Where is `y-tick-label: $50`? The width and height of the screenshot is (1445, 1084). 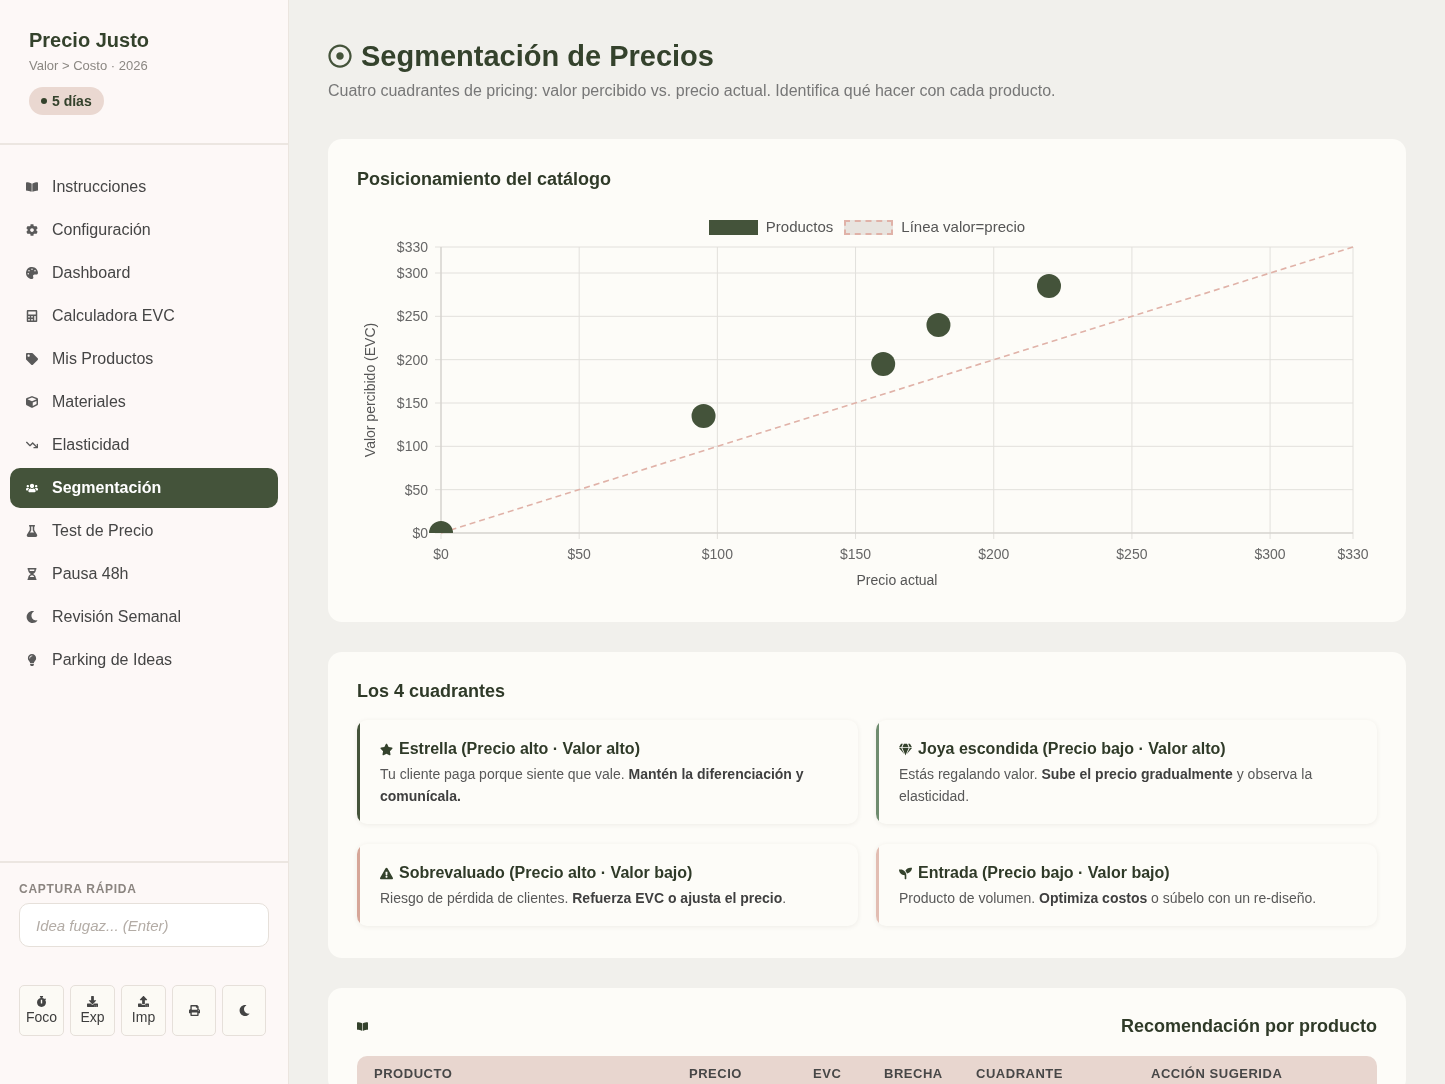
y-tick-label: $50 is located at coordinates (416, 489).